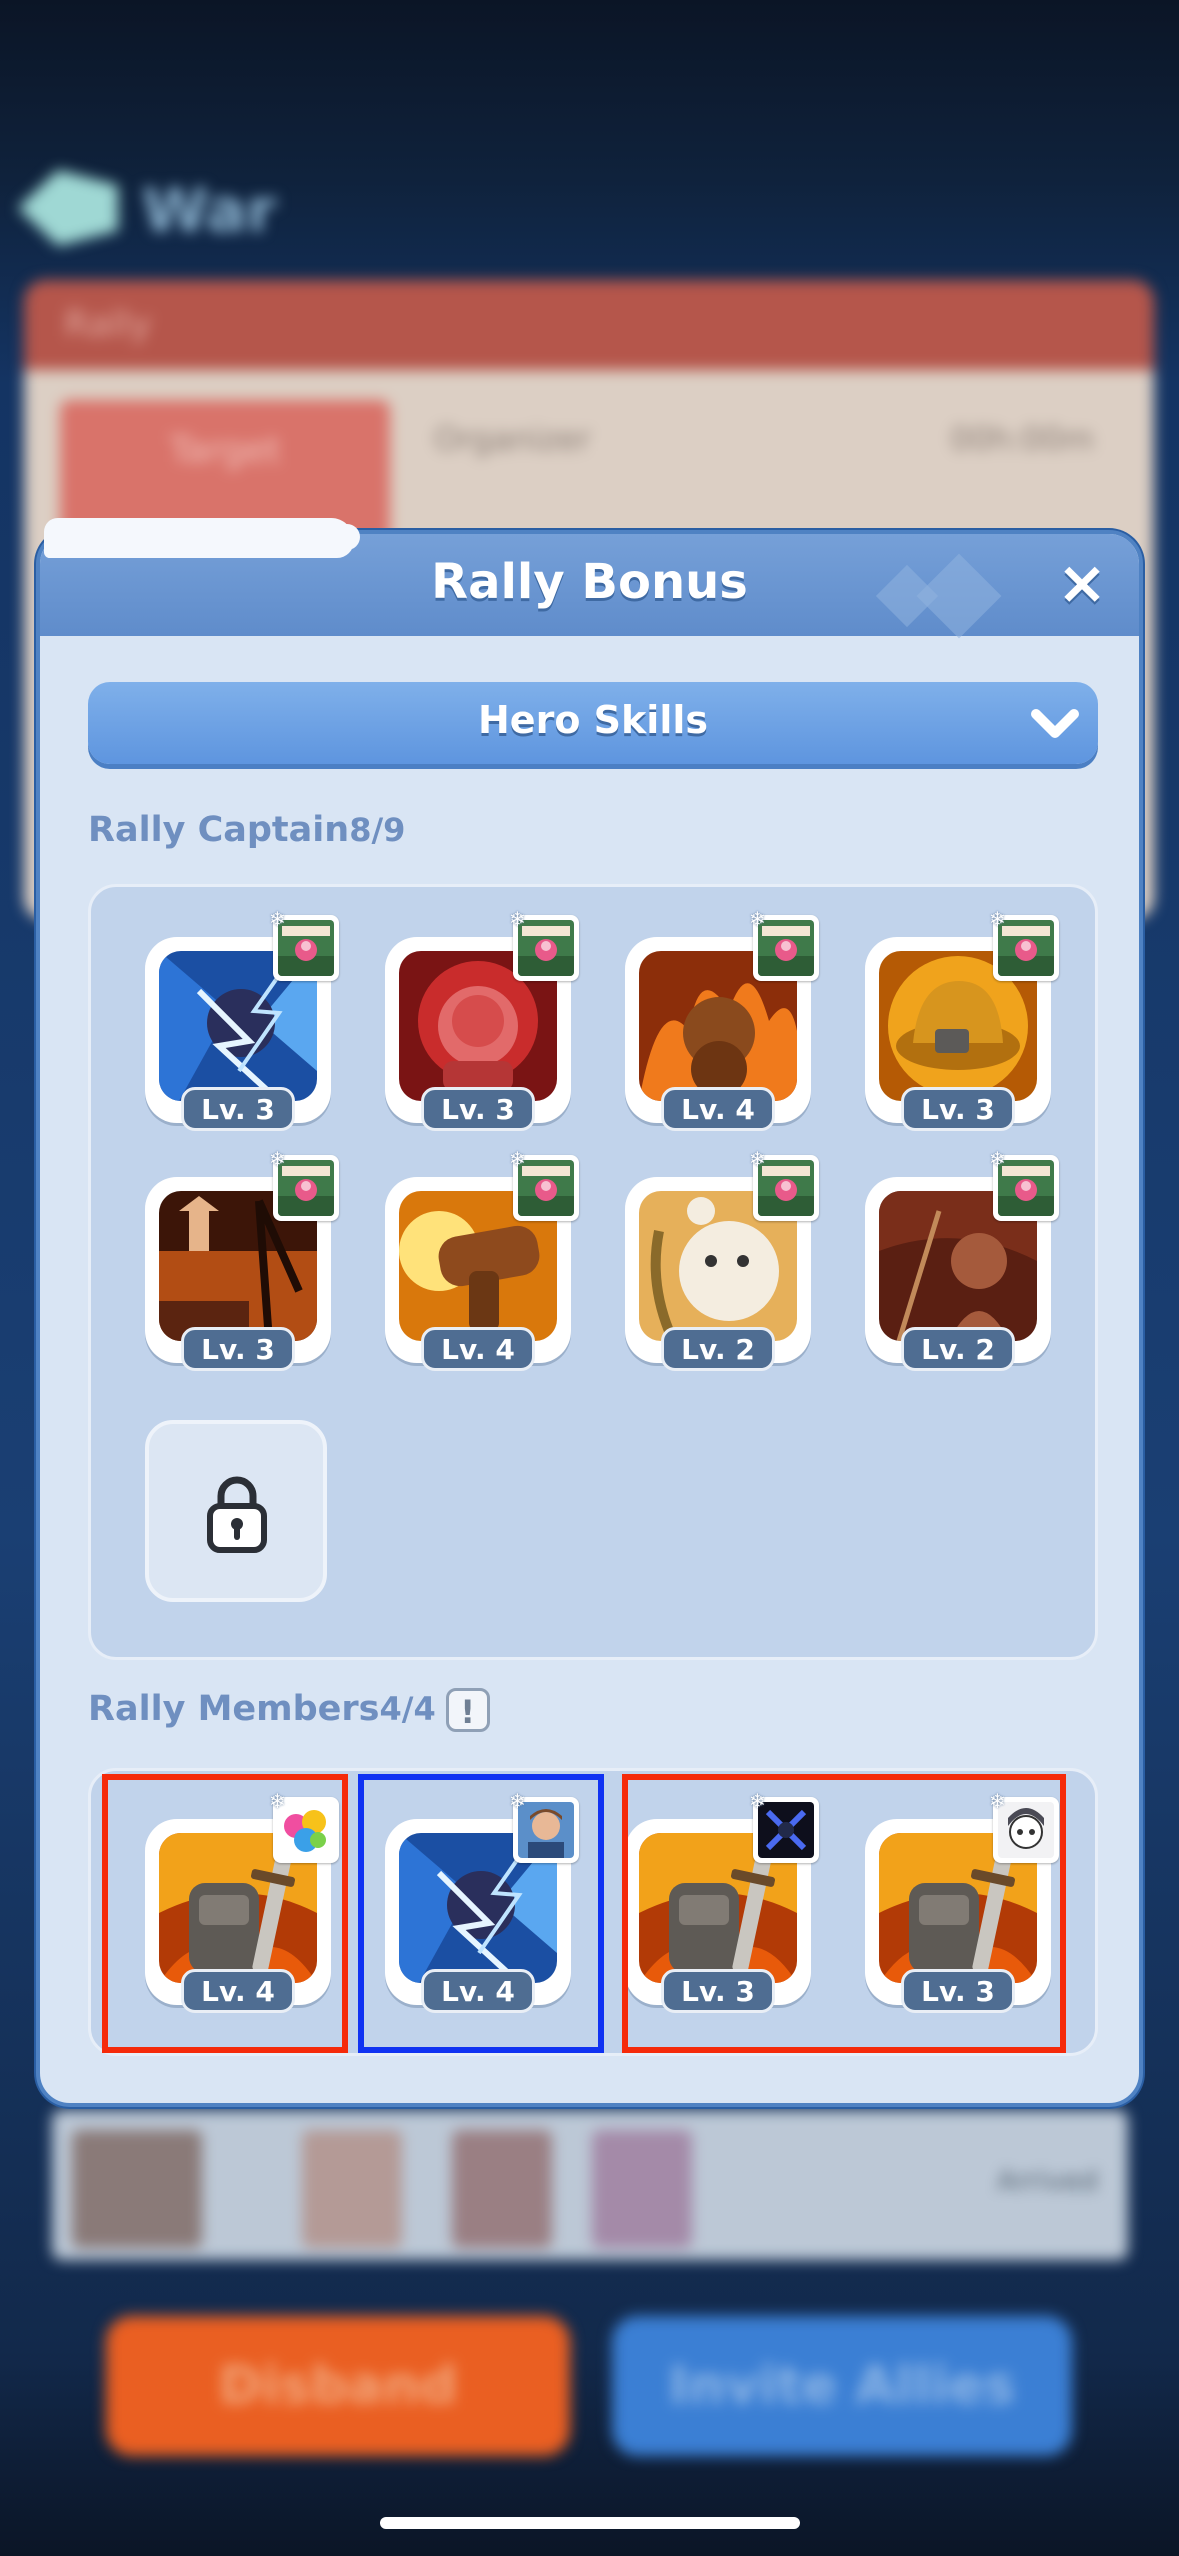  What do you see at coordinates (209, 211) in the screenshot?
I see `background-title: War` at bounding box center [209, 211].